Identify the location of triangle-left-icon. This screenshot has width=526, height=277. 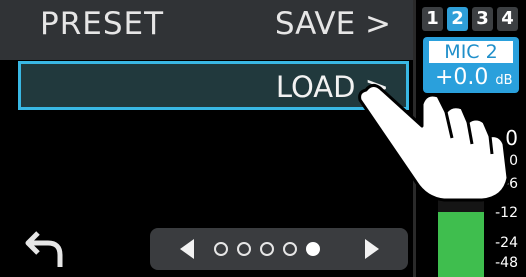
(186, 249).